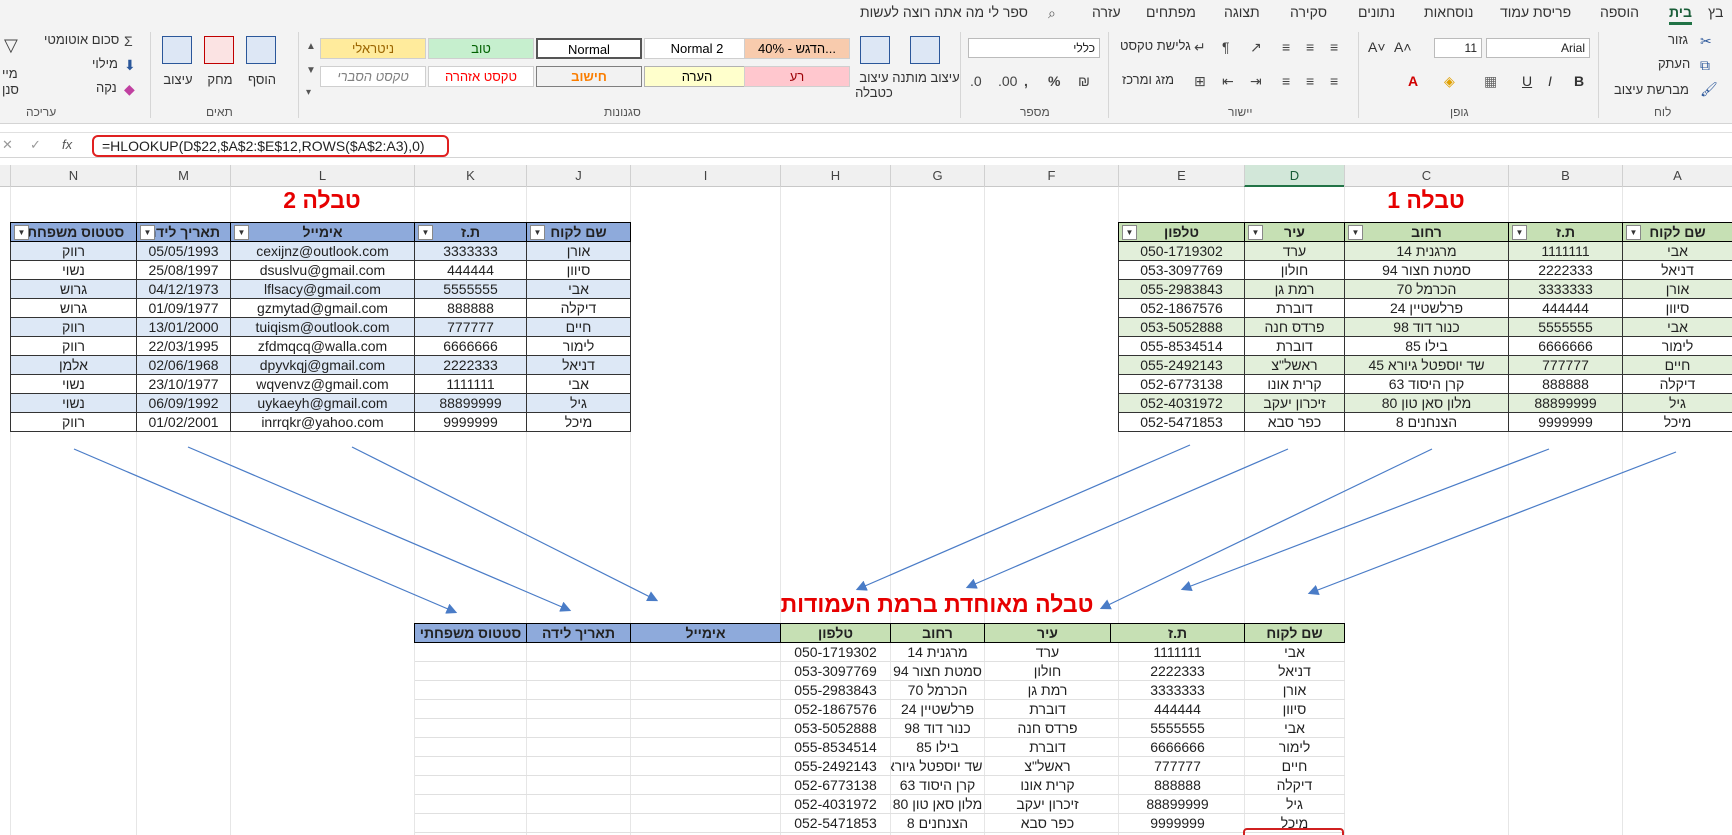 The image size is (1732, 835). I want to click on tab-developer: מפתחים, so click(1171, 12).